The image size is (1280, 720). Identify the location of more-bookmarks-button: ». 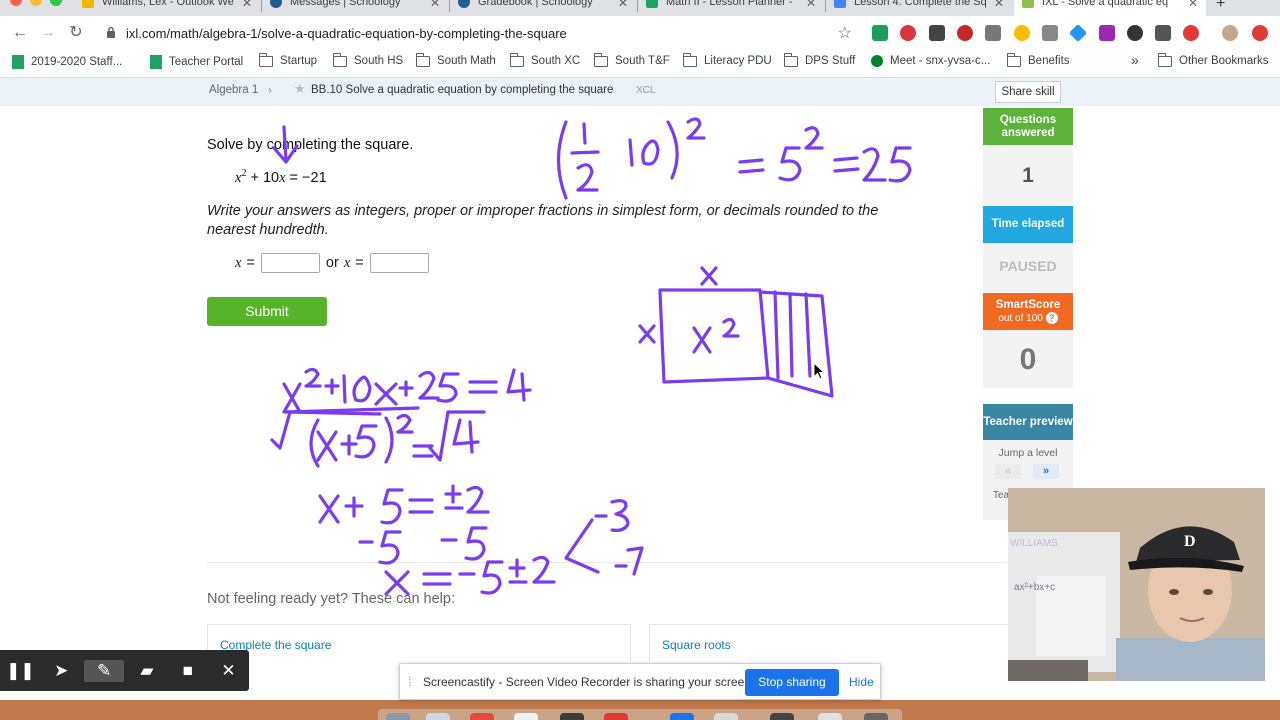
(1135, 60).